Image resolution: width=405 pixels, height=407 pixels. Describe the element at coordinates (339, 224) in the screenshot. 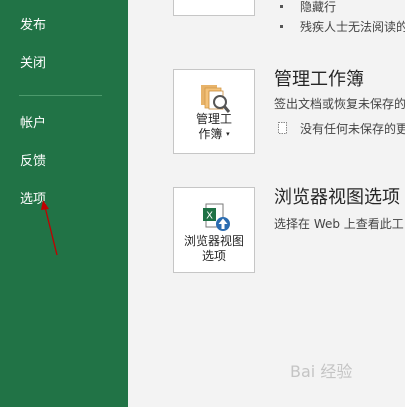

I see `browser-view-desc: 选择在 Web 上查看此工` at that location.